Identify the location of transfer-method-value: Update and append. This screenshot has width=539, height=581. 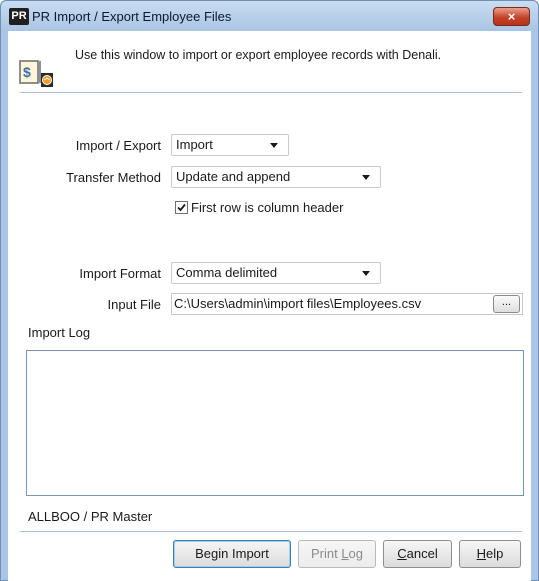
(233, 176).